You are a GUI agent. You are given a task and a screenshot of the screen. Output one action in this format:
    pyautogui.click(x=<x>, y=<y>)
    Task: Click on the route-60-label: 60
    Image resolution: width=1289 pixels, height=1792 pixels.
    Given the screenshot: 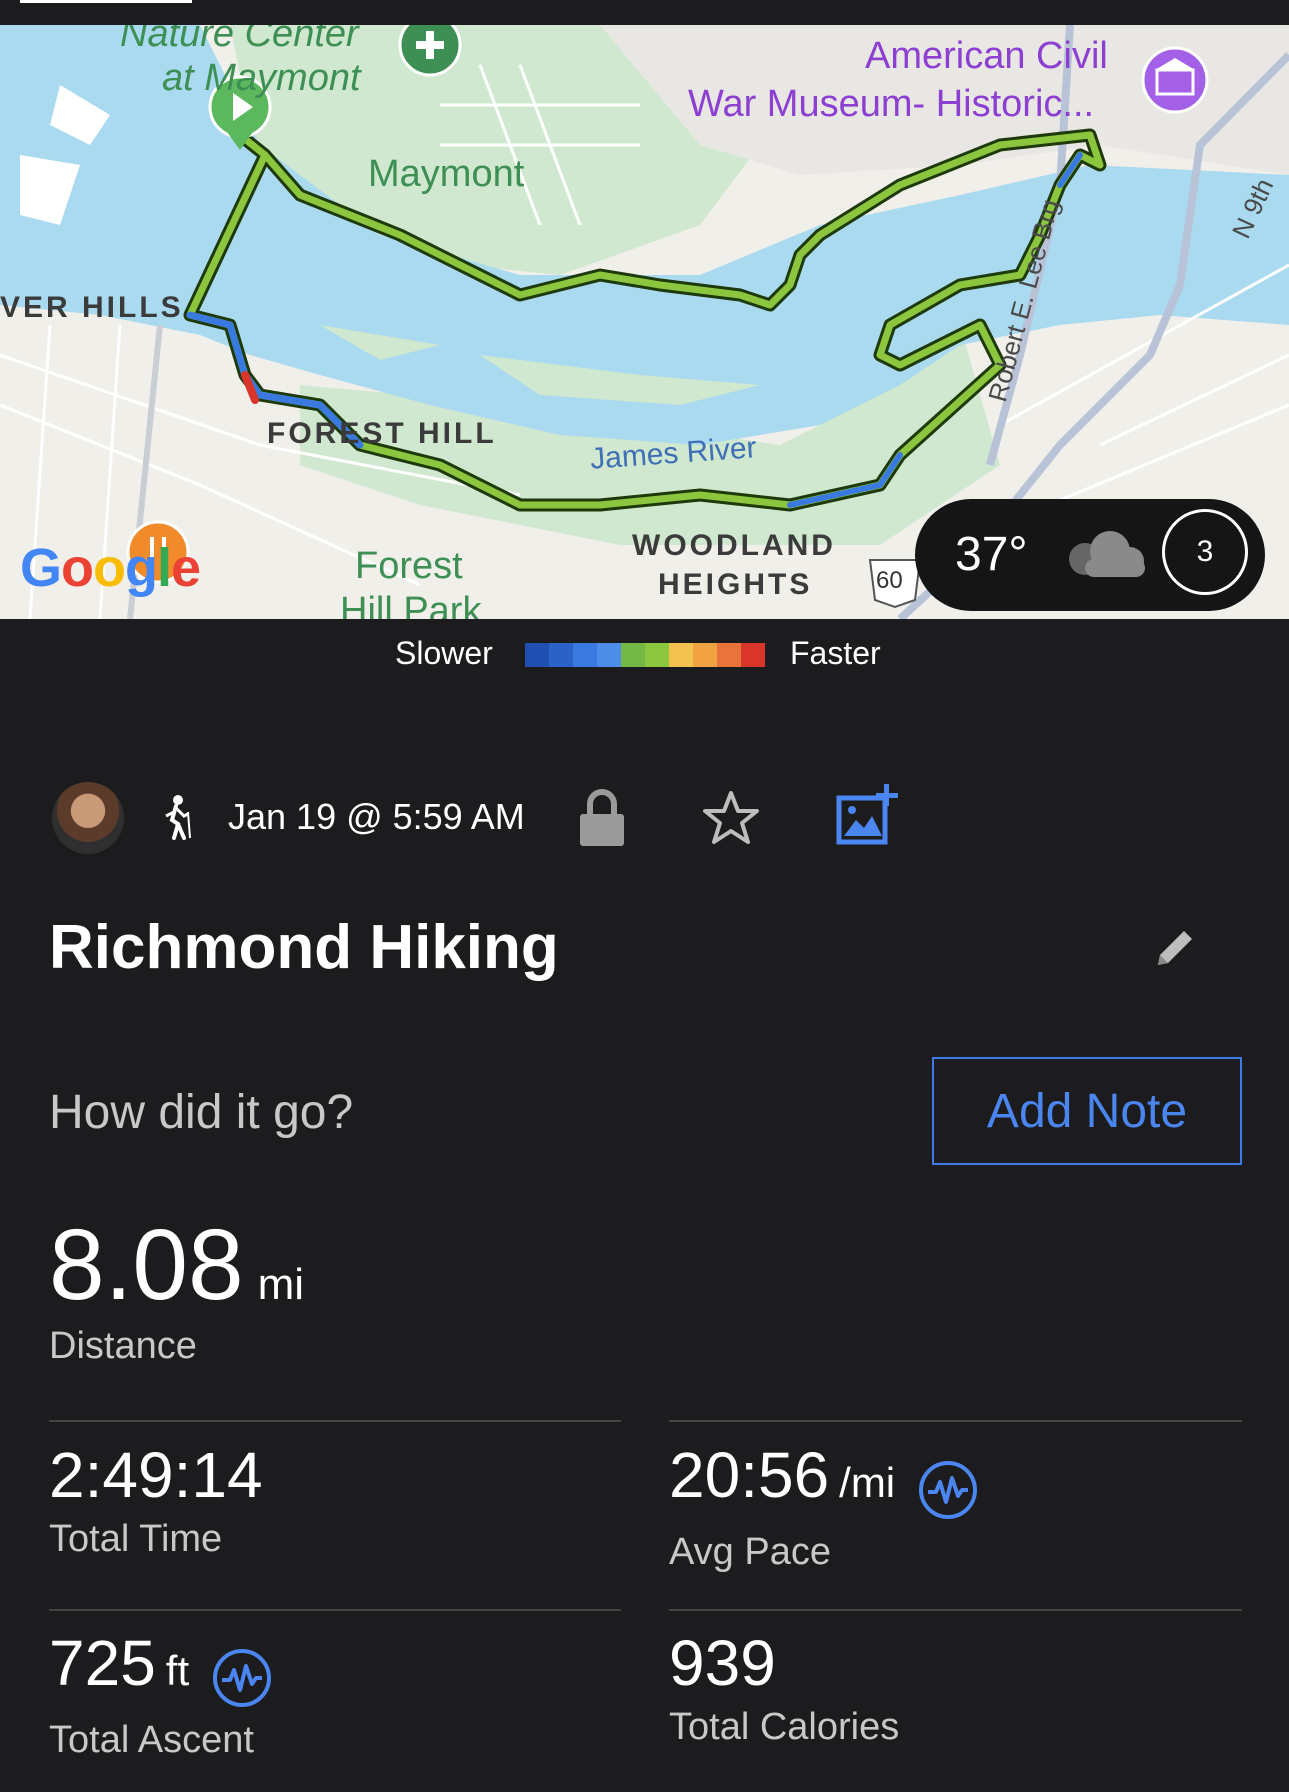 What is the action you would take?
    pyautogui.click(x=889, y=580)
    